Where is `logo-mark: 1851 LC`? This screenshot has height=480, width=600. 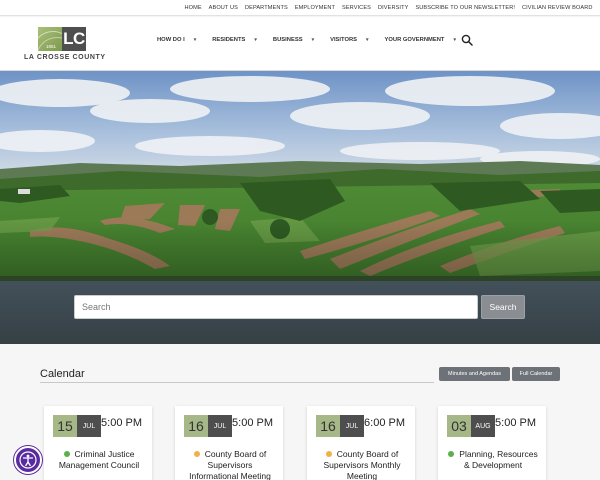 logo-mark: 1851 LC is located at coordinates (62, 39).